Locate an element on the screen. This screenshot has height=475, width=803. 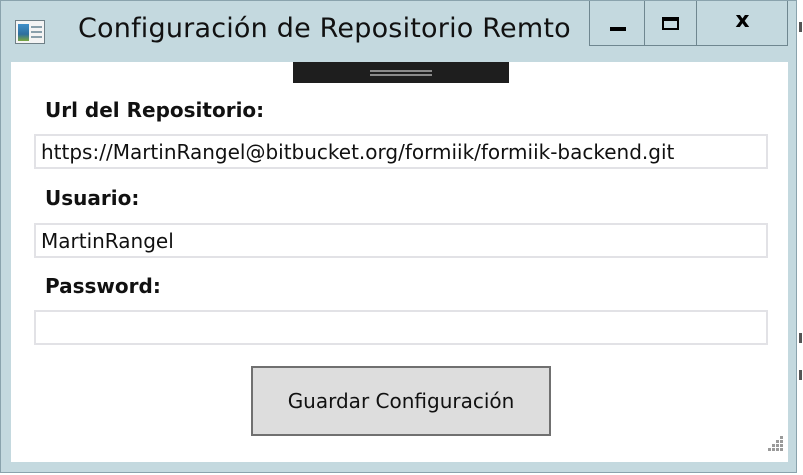
maximize-button is located at coordinates (671, 23).